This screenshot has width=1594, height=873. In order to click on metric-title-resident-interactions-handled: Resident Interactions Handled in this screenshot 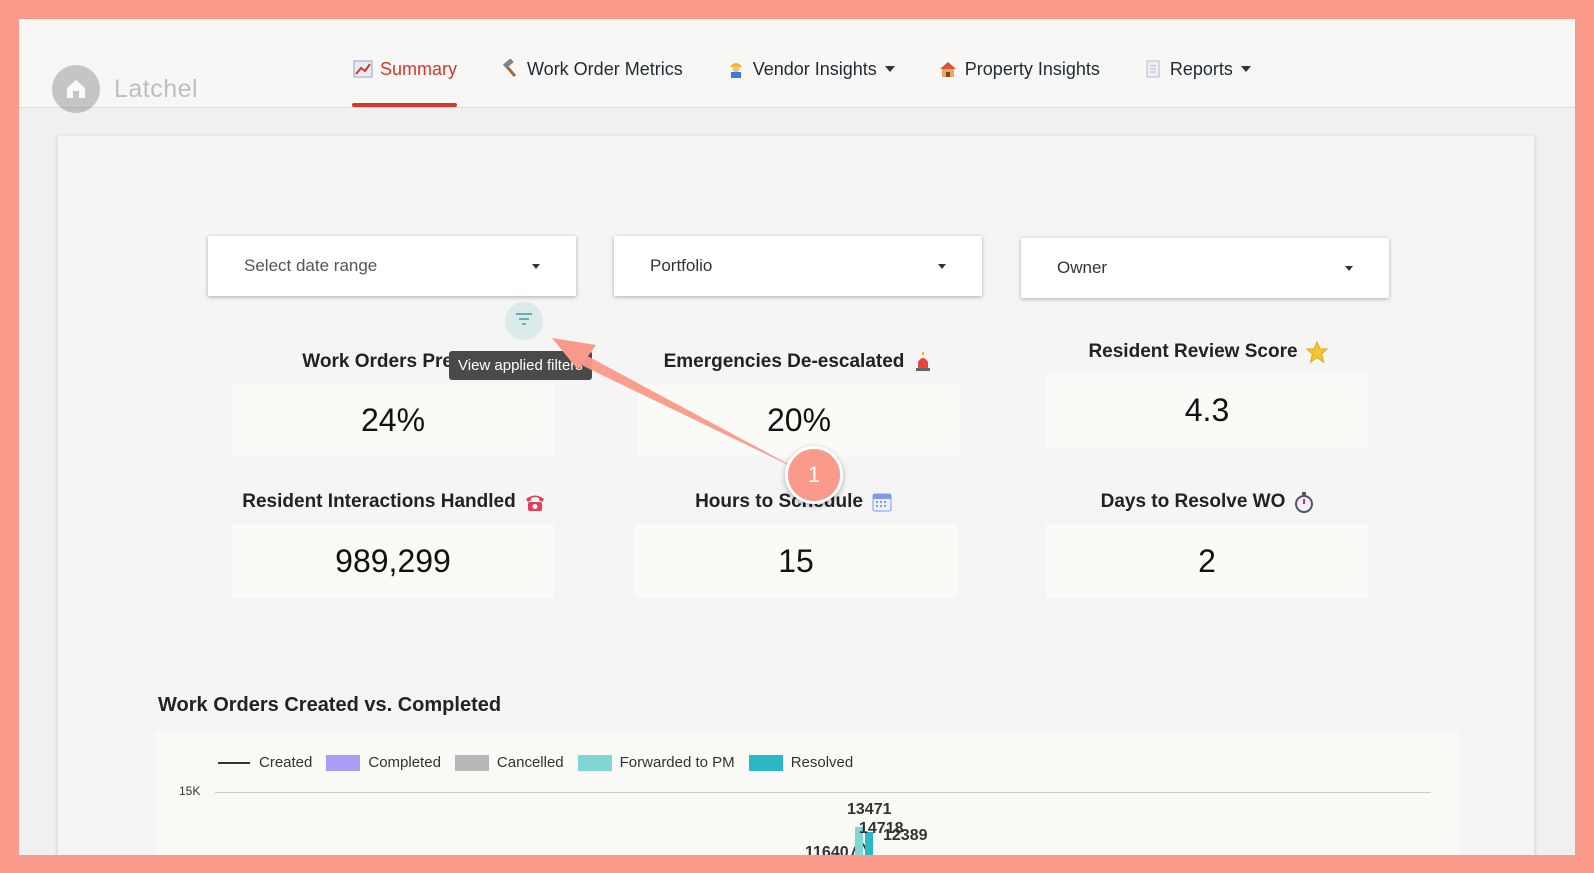, I will do `click(394, 502)`.